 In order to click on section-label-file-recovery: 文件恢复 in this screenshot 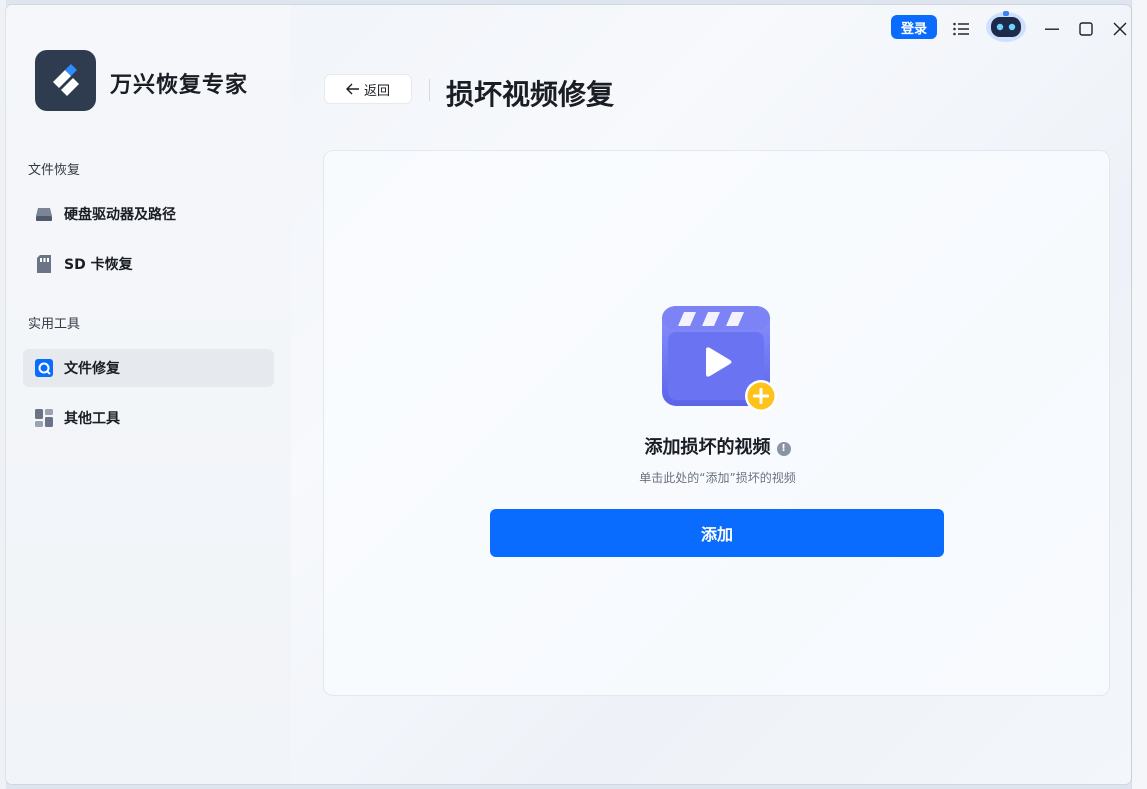, I will do `click(54, 170)`.